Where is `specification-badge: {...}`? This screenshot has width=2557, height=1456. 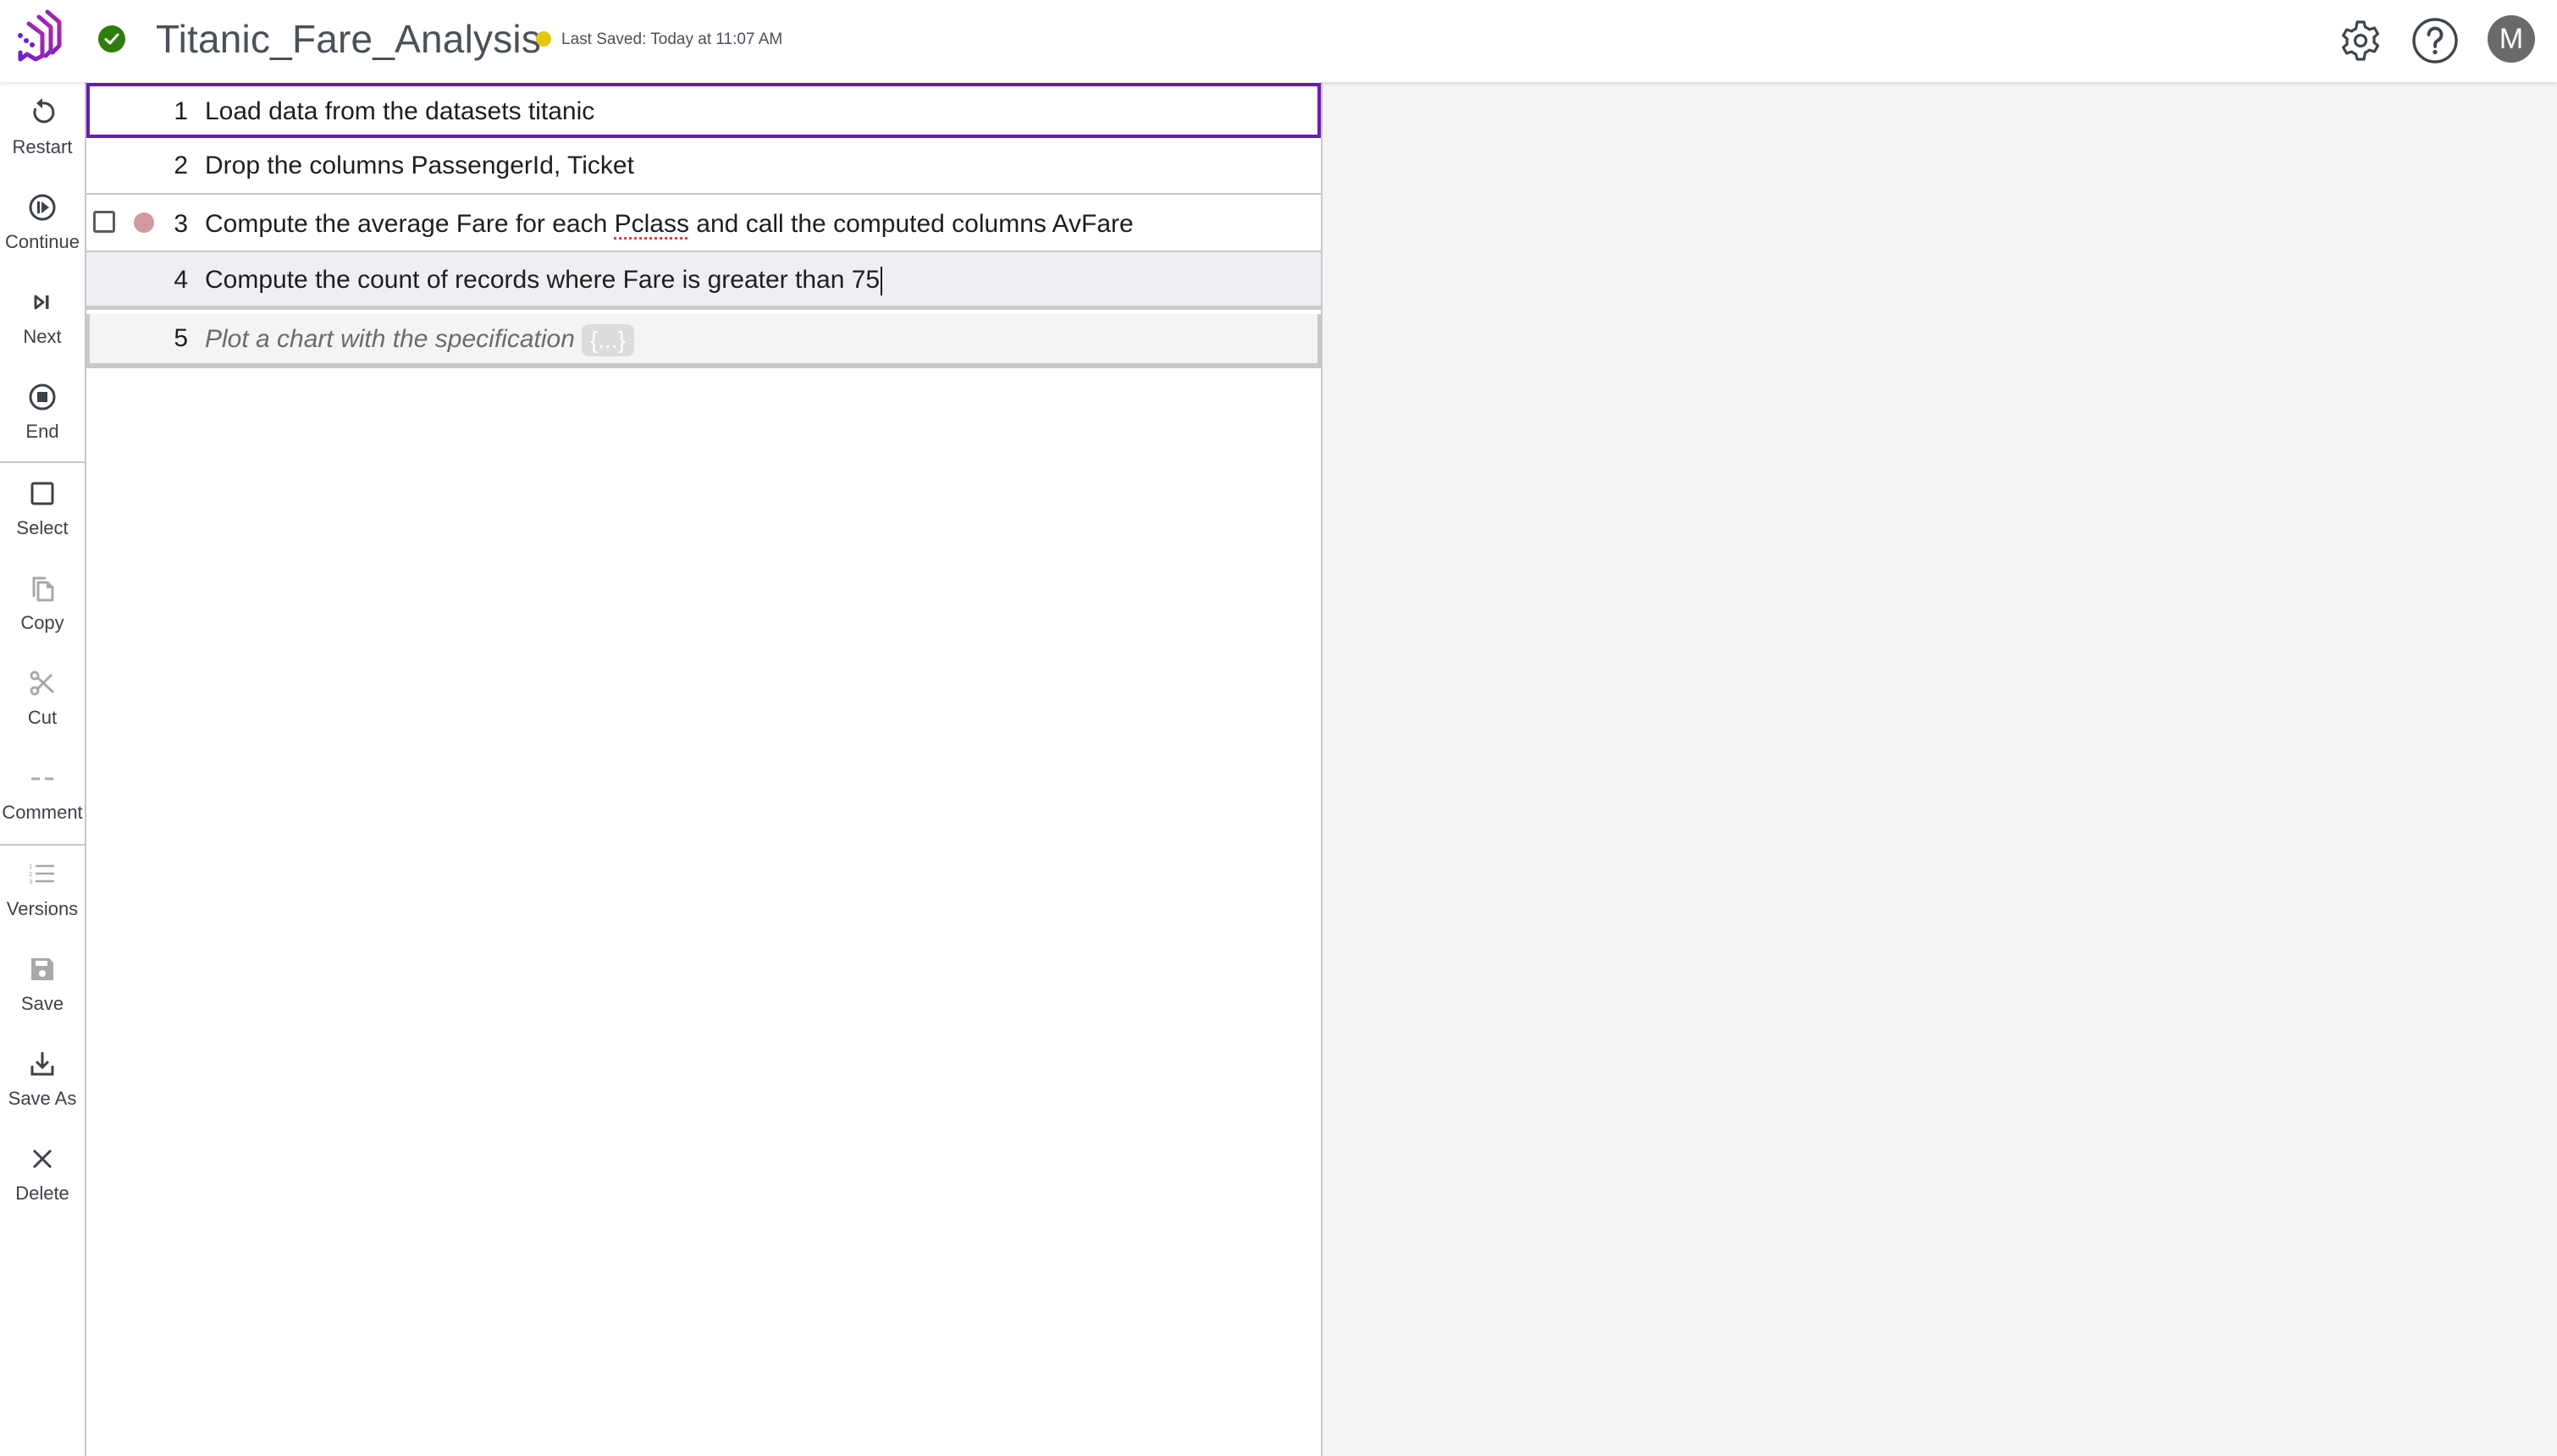 specification-badge: {...} is located at coordinates (607, 340).